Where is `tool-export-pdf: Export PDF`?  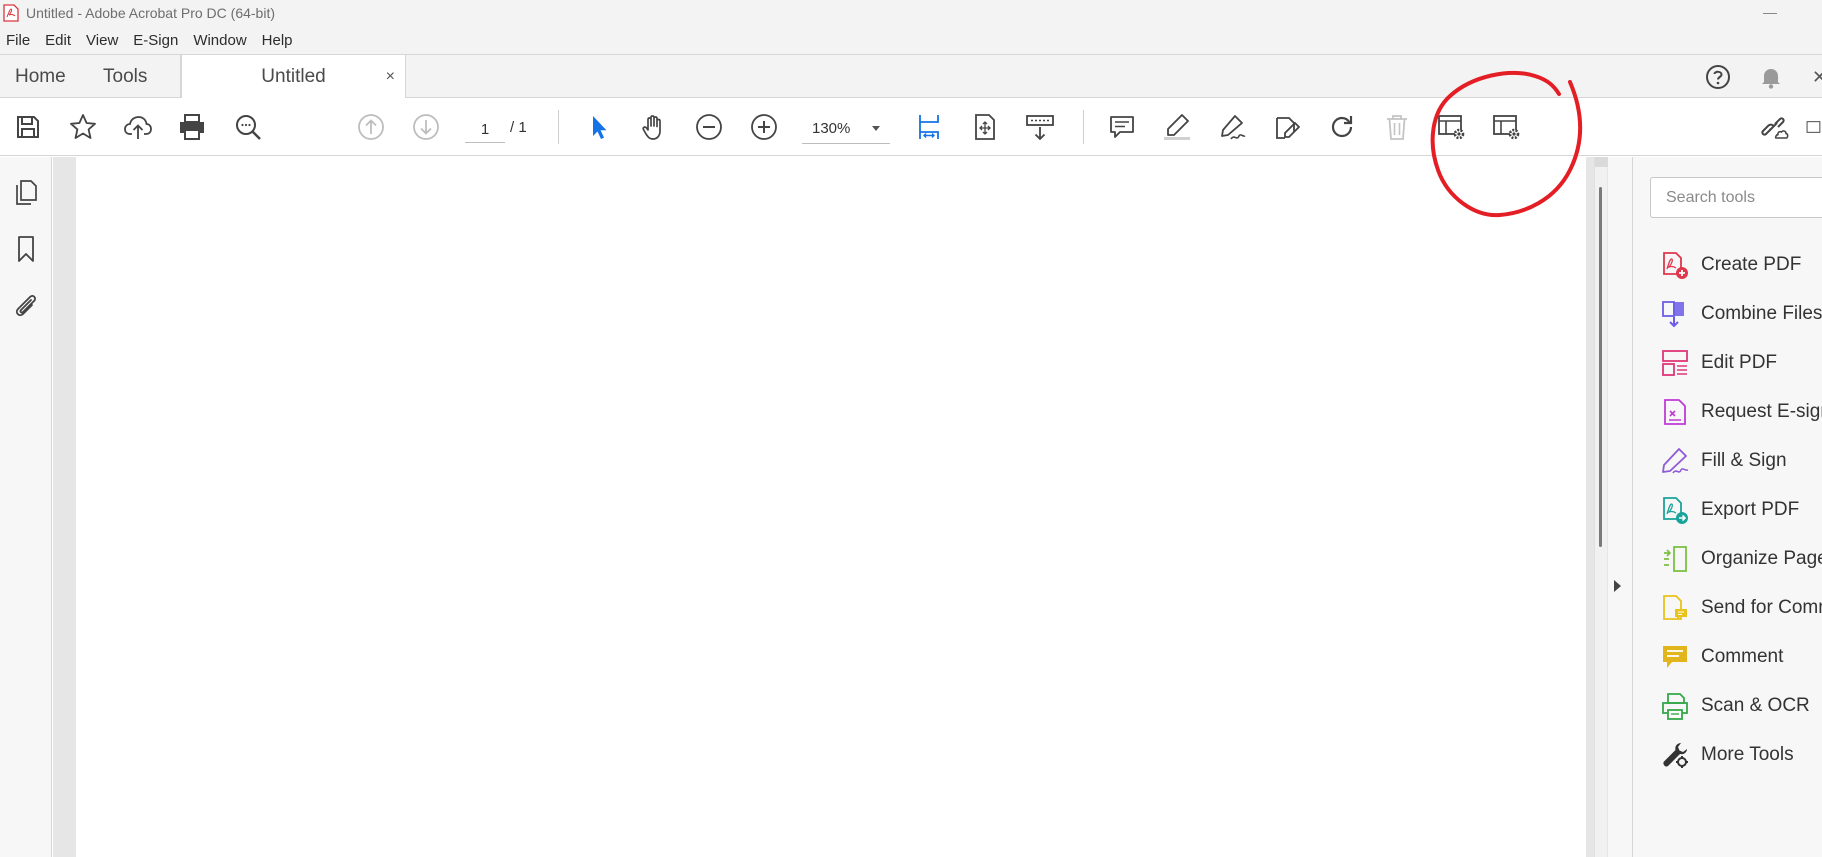 tool-export-pdf: Export PDF is located at coordinates (1729, 510).